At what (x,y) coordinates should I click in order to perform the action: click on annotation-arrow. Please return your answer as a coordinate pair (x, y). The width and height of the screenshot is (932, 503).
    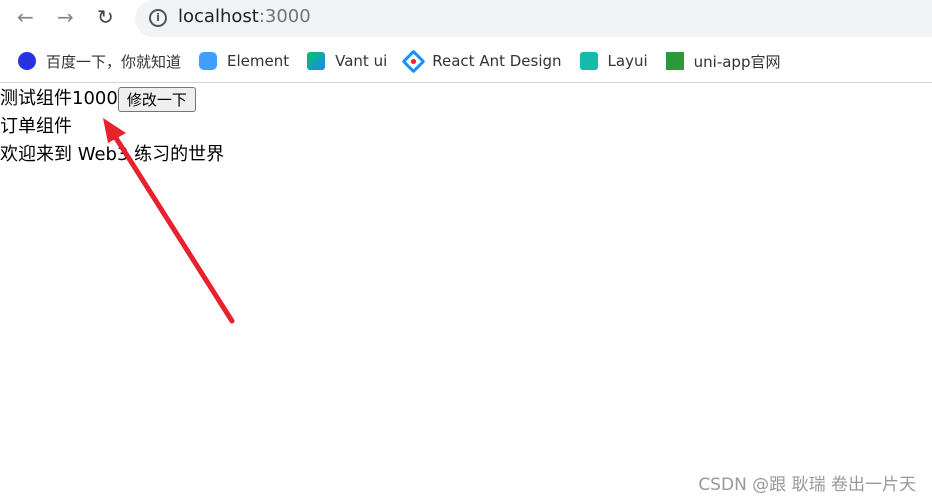
    Looking at the image, I should click on (169, 221).